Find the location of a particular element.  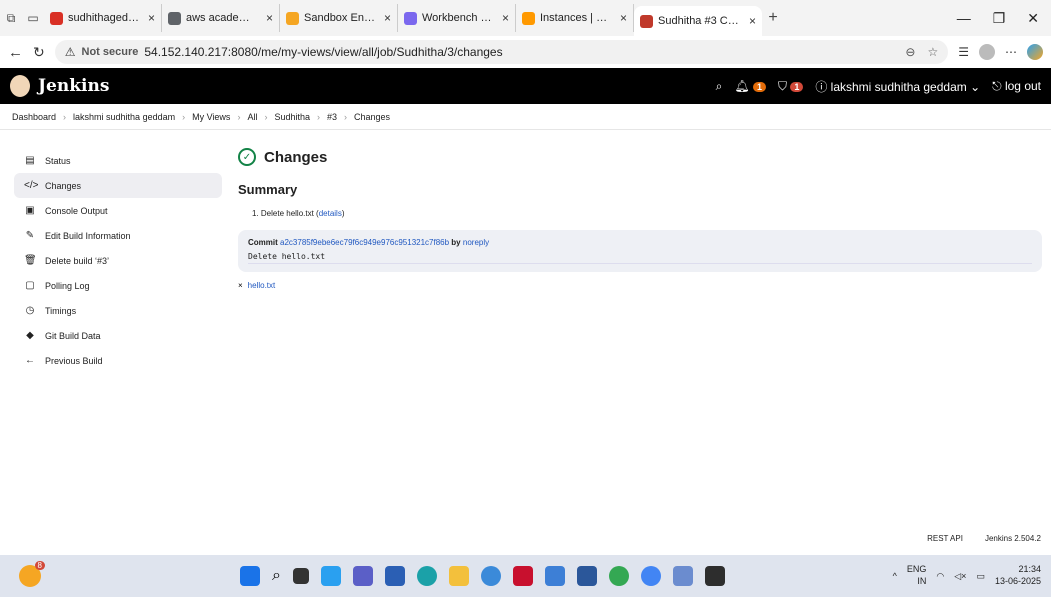

success-check-icon: ✓ is located at coordinates (247, 157).